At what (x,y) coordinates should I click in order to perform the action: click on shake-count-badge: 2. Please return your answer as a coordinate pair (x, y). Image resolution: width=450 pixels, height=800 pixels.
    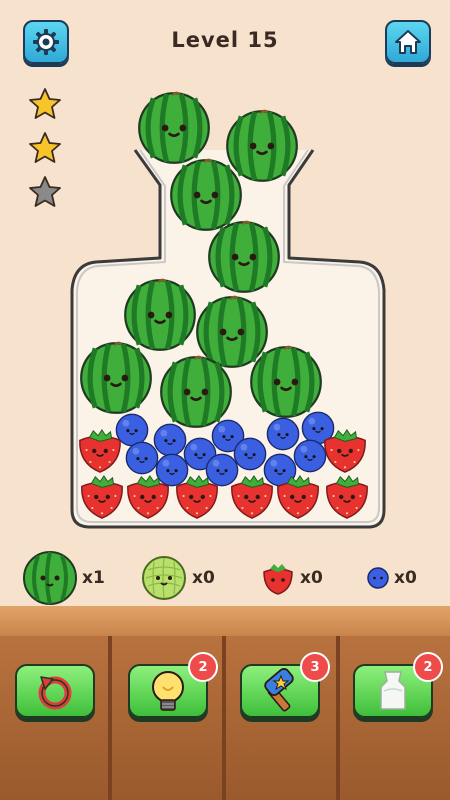
    Looking at the image, I should click on (428, 667).